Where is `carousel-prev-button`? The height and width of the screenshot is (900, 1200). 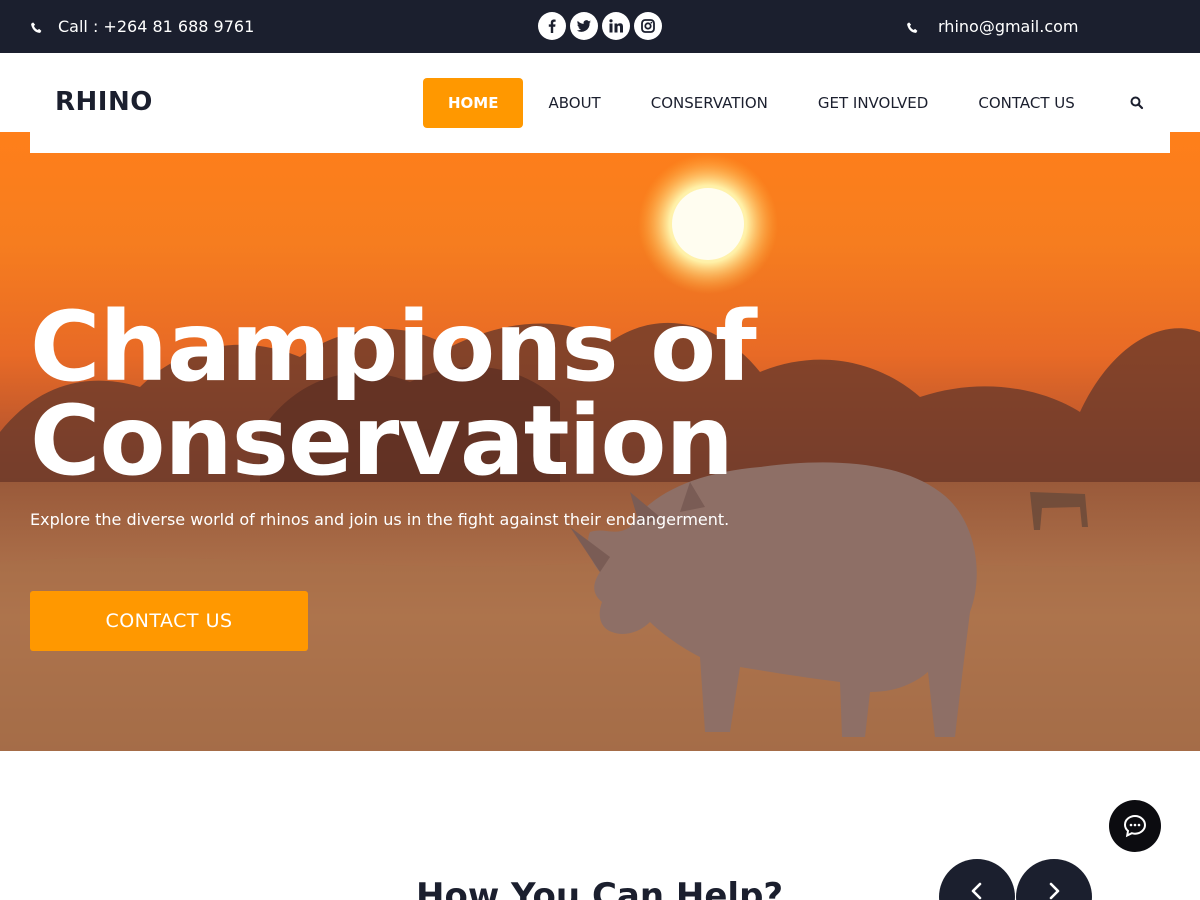
carousel-prev-button is located at coordinates (977, 879).